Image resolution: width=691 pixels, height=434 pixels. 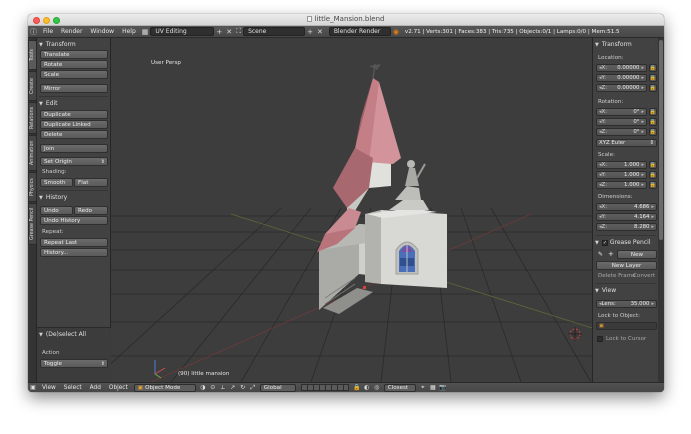 What do you see at coordinates (48, 31) in the screenshot?
I see `menu-file: File` at bounding box center [48, 31].